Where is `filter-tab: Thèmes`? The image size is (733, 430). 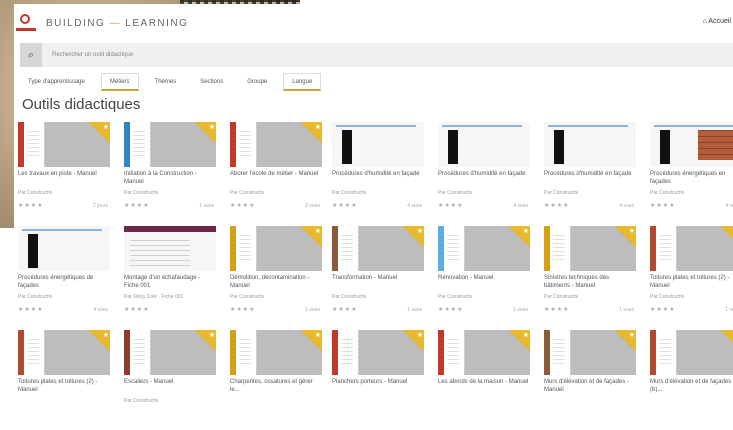
filter-tab: Thèmes is located at coordinates (166, 82).